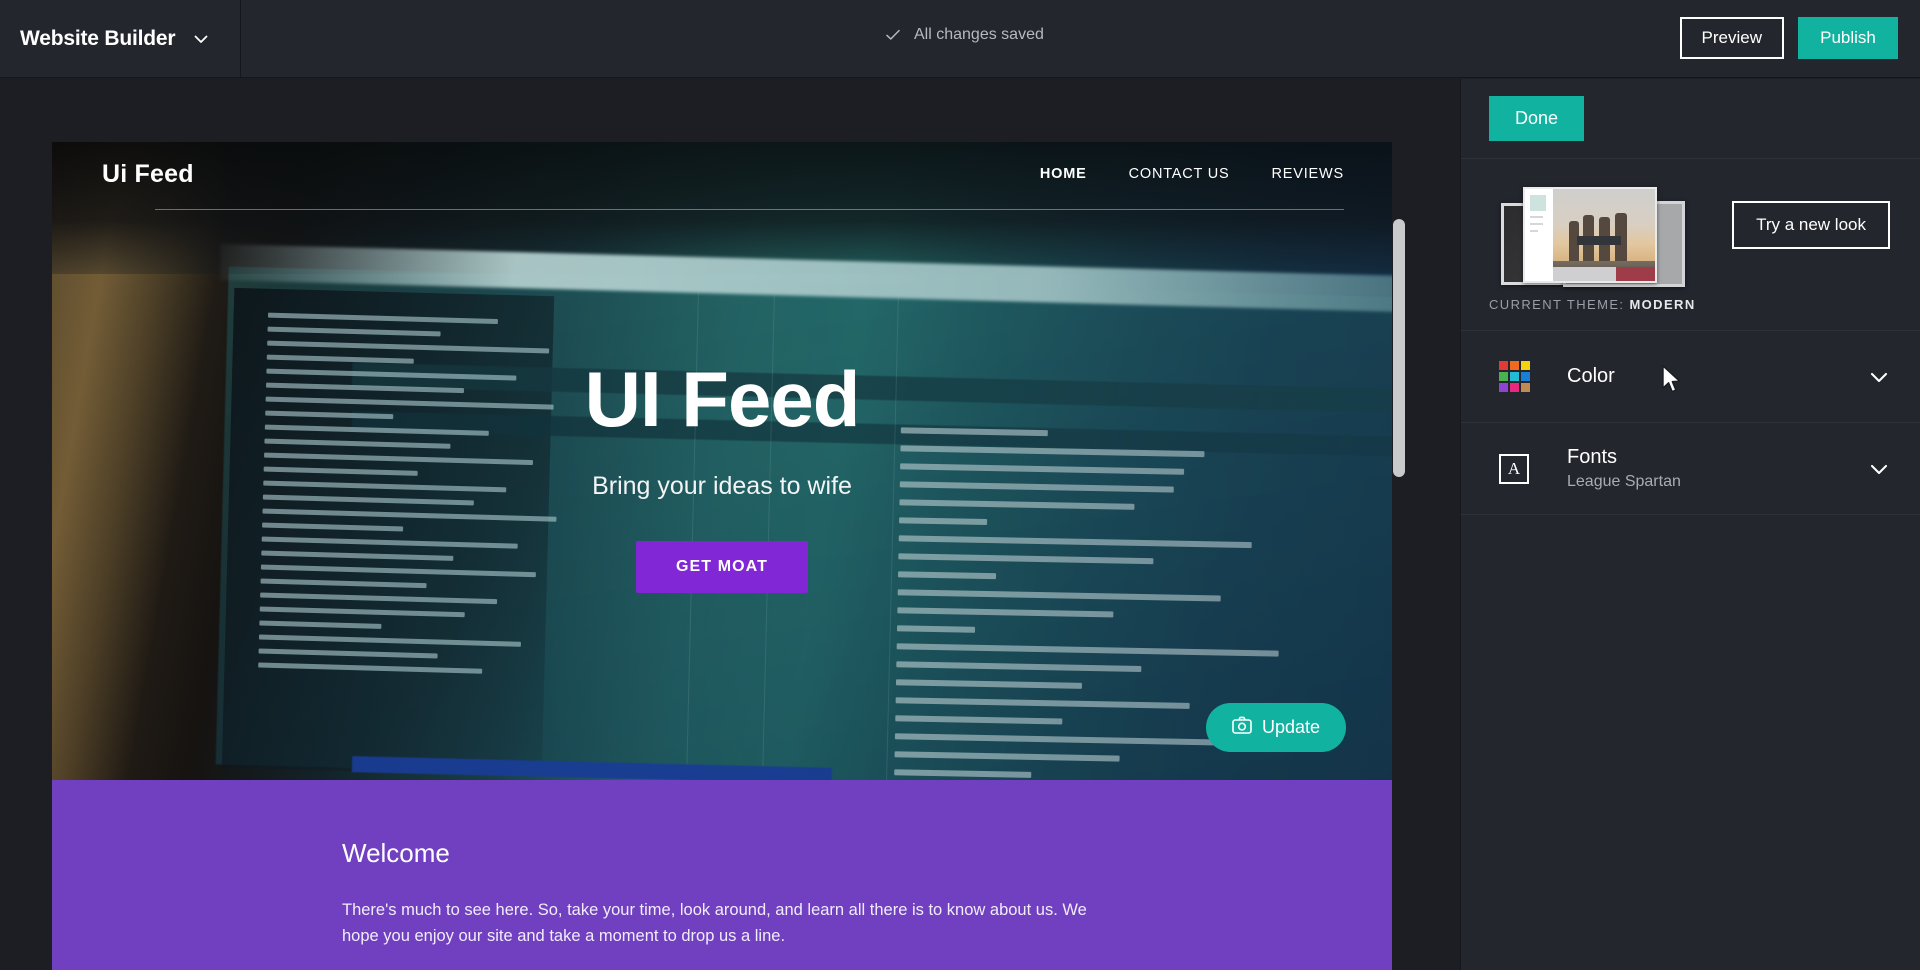 This screenshot has width=1920, height=970. I want to click on nav-divider, so click(749, 209).